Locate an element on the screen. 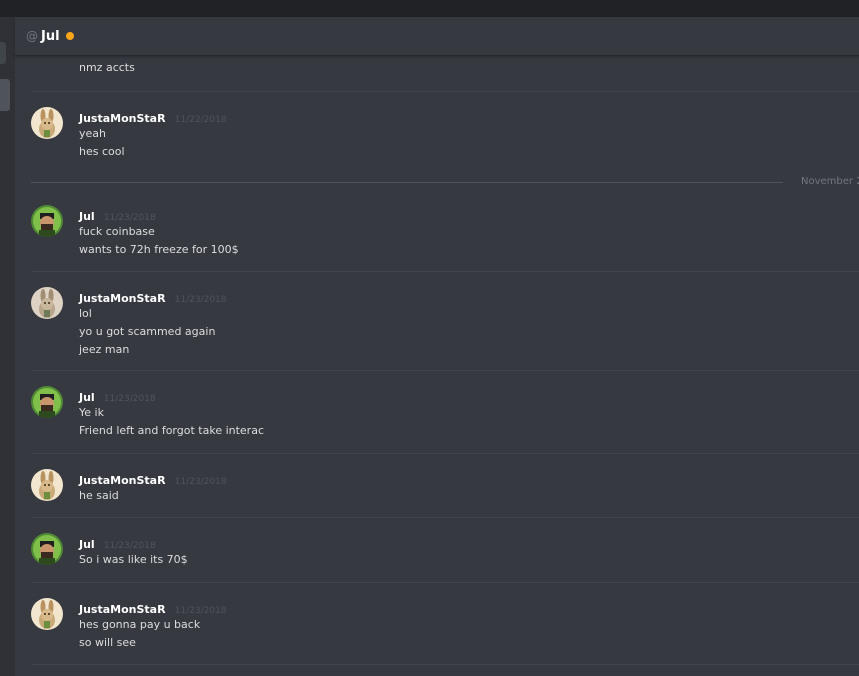  title-bar is located at coordinates (429, 8).